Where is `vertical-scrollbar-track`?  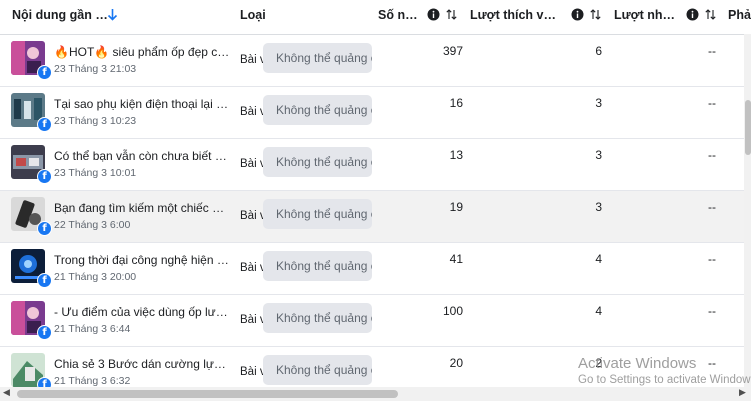
vertical-scrollbar-track is located at coordinates (747, 210).